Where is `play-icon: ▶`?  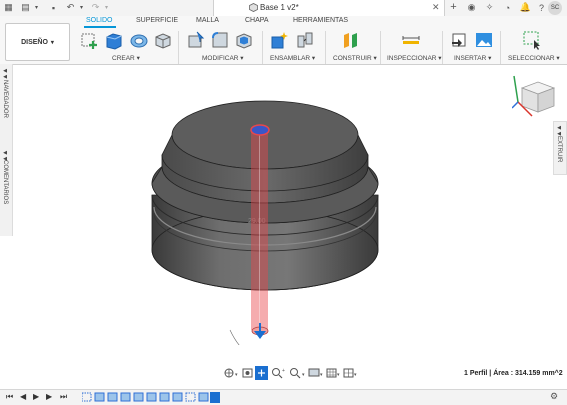 play-icon: ▶ is located at coordinates (36, 396).